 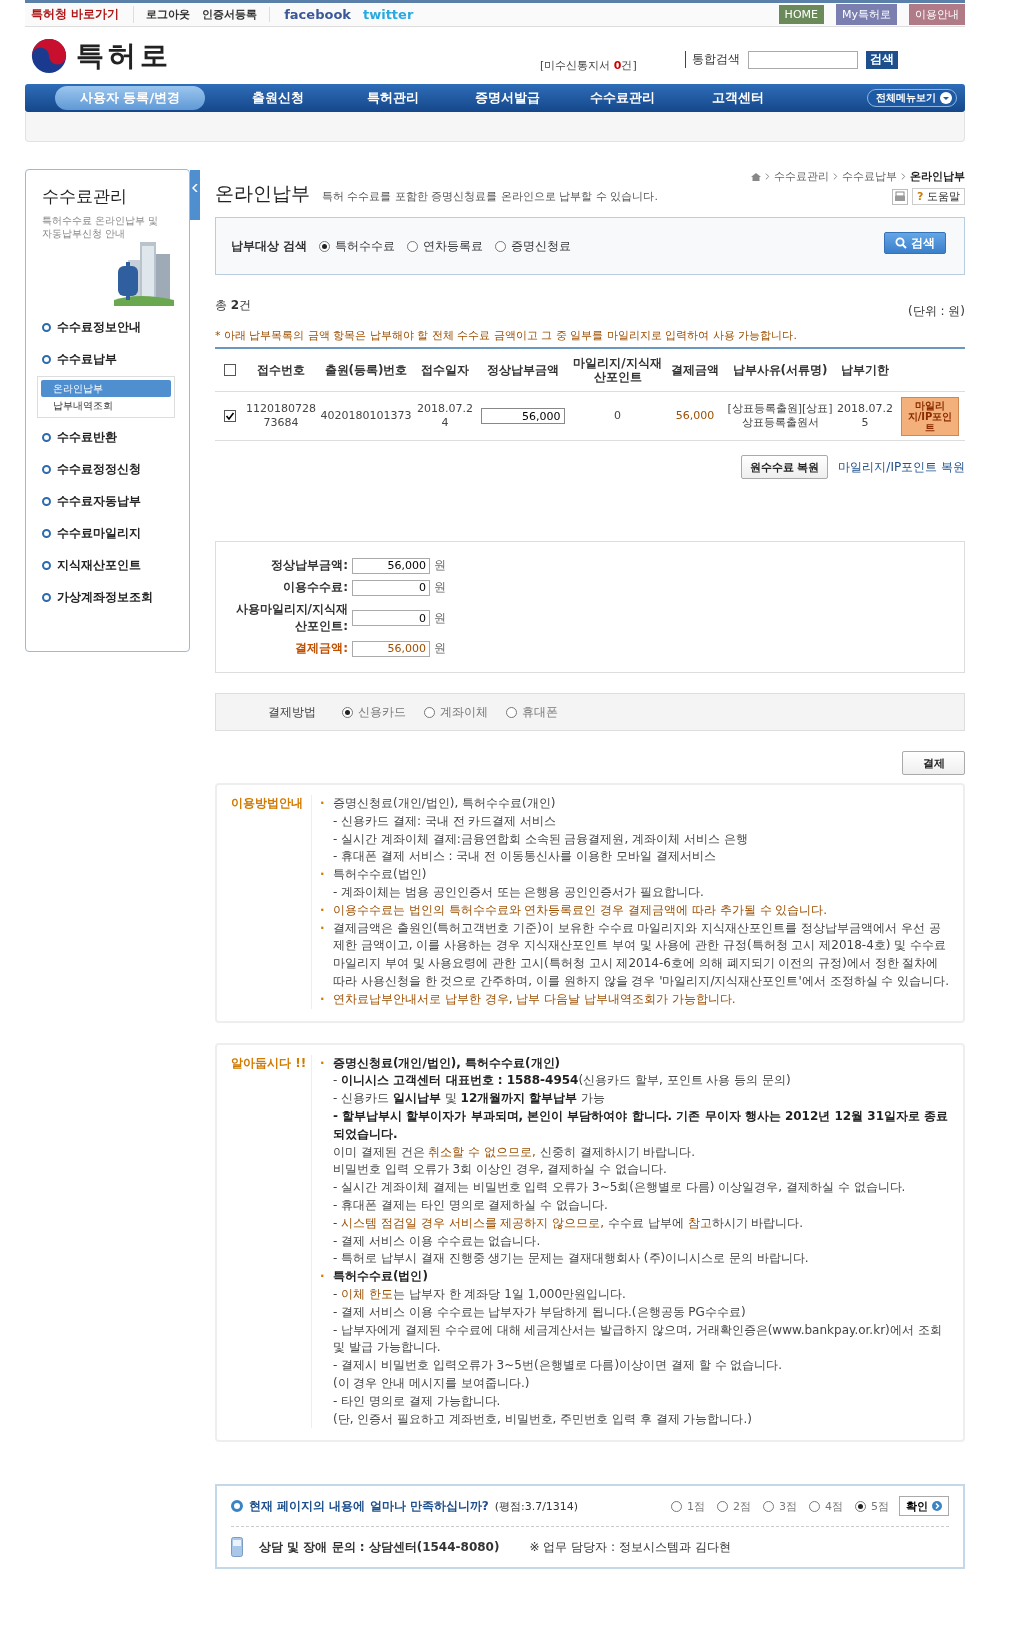 I want to click on print-icon, so click(x=900, y=196).